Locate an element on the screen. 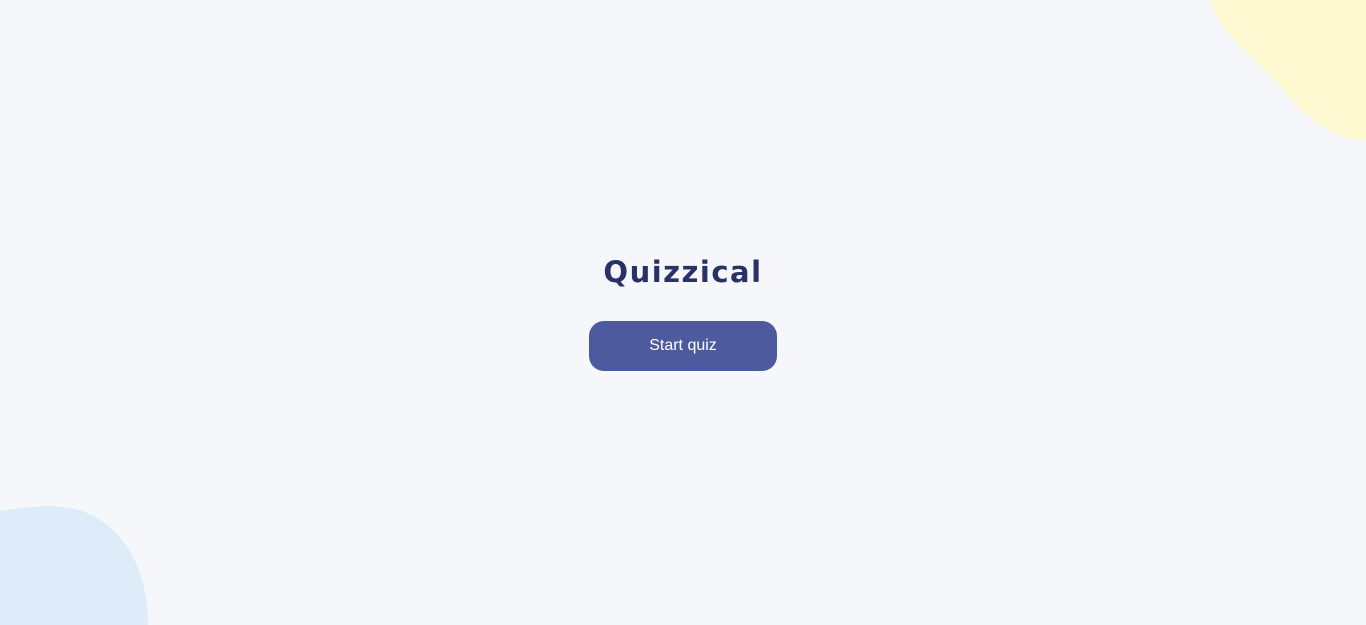 The image size is (1366, 625). app-title: Quizzical is located at coordinates (683, 272).